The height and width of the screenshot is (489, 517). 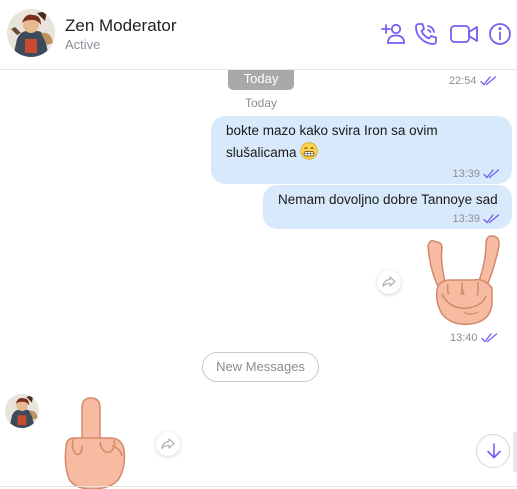 What do you see at coordinates (92, 442) in the screenshot?
I see `middle-finger-sticker` at bounding box center [92, 442].